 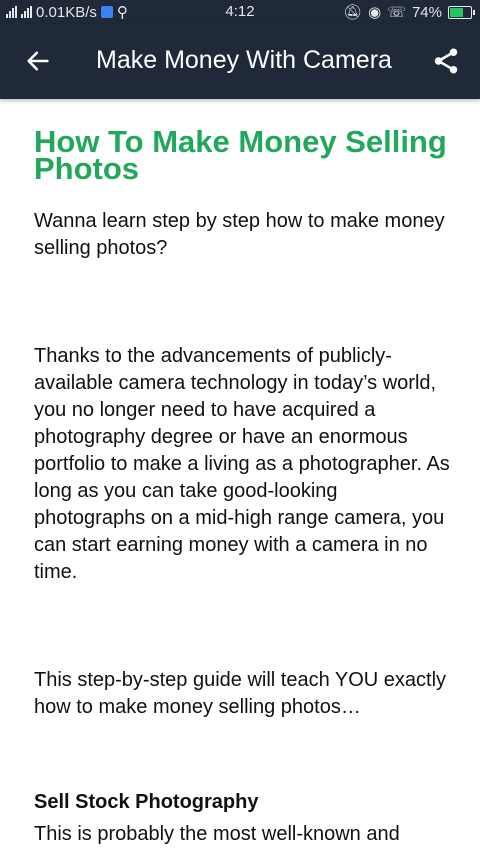 I want to click on page-title: Make Money With Camera, so click(x=244, y=60).